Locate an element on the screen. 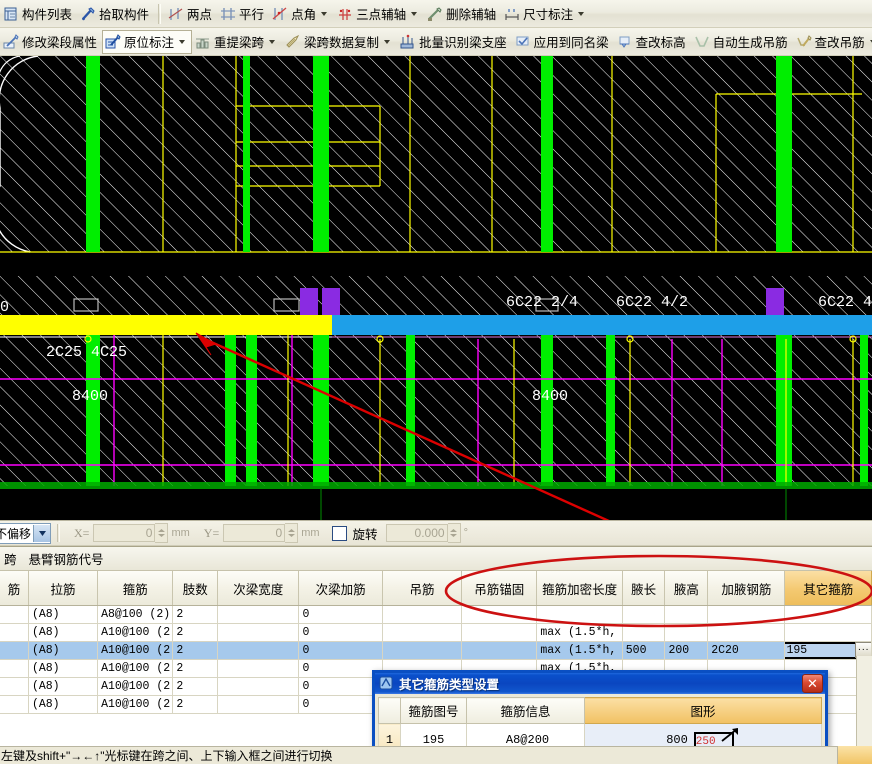  tb1-two-point: 两点 is located at coordinates (191, 14).